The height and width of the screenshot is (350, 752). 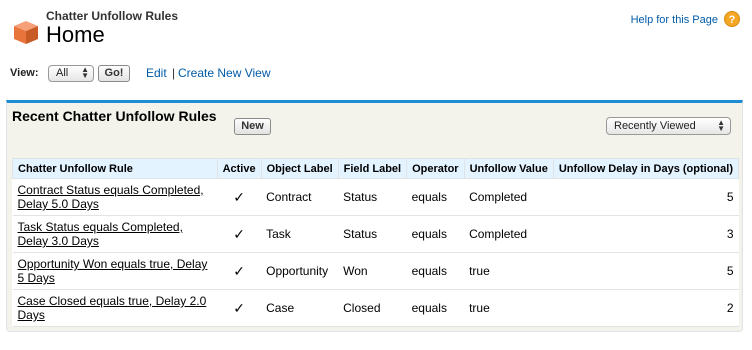 I want to click on page-title: Home, so click(x=75, y=34).